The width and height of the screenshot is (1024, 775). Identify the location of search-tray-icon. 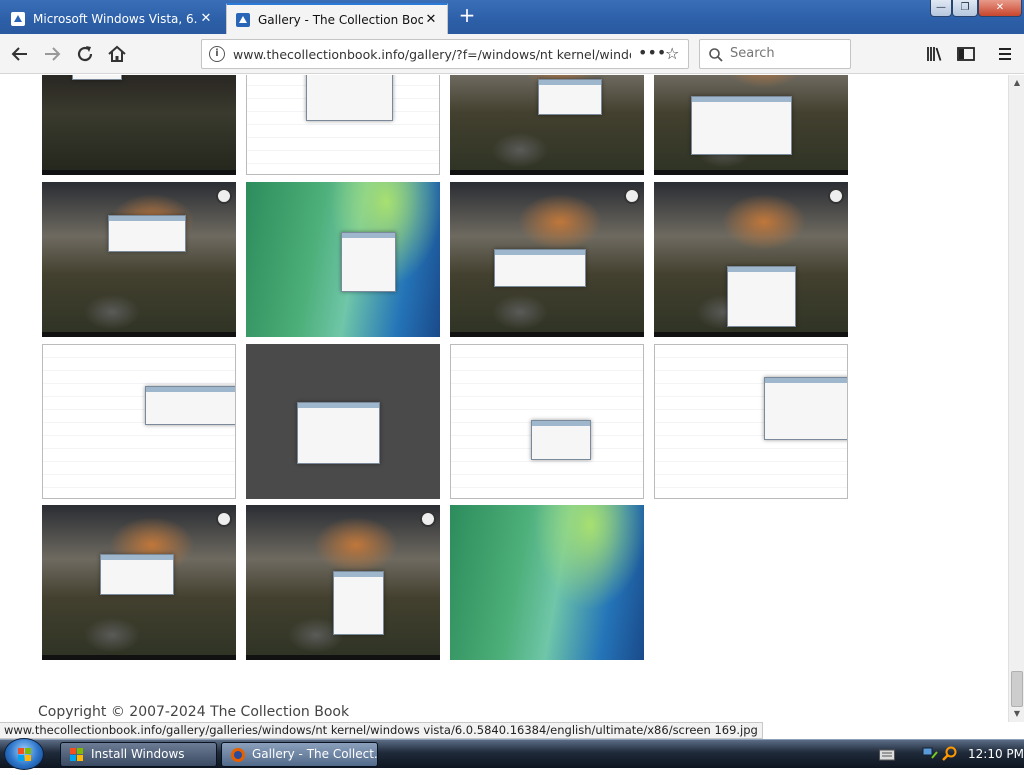
(950, 754).